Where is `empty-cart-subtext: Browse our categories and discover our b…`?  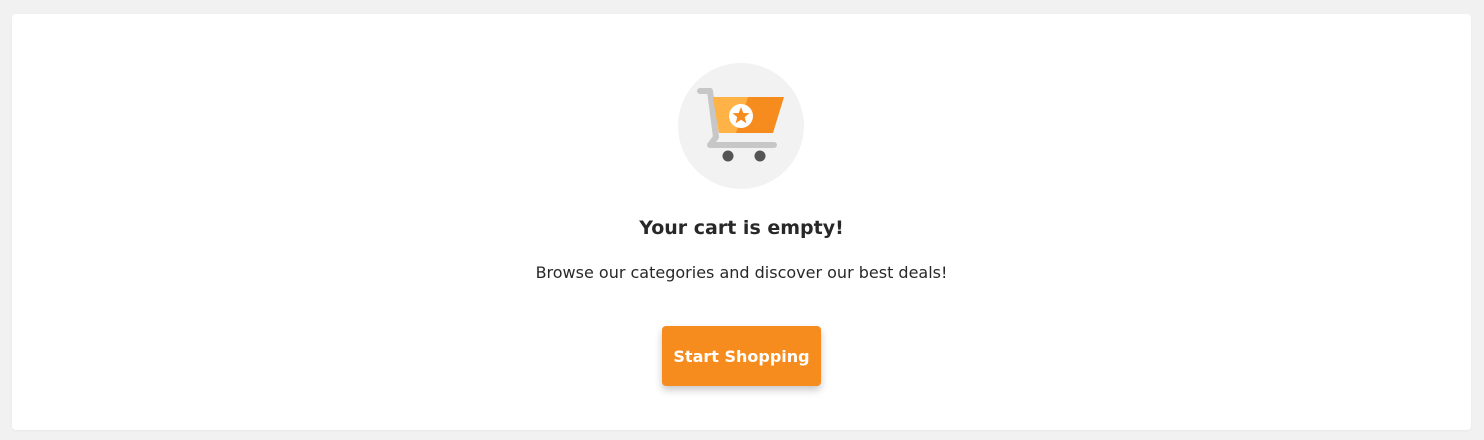
empty-cart-subtext: Browse our categories and discover our b… is located at coordinates (741, 272).